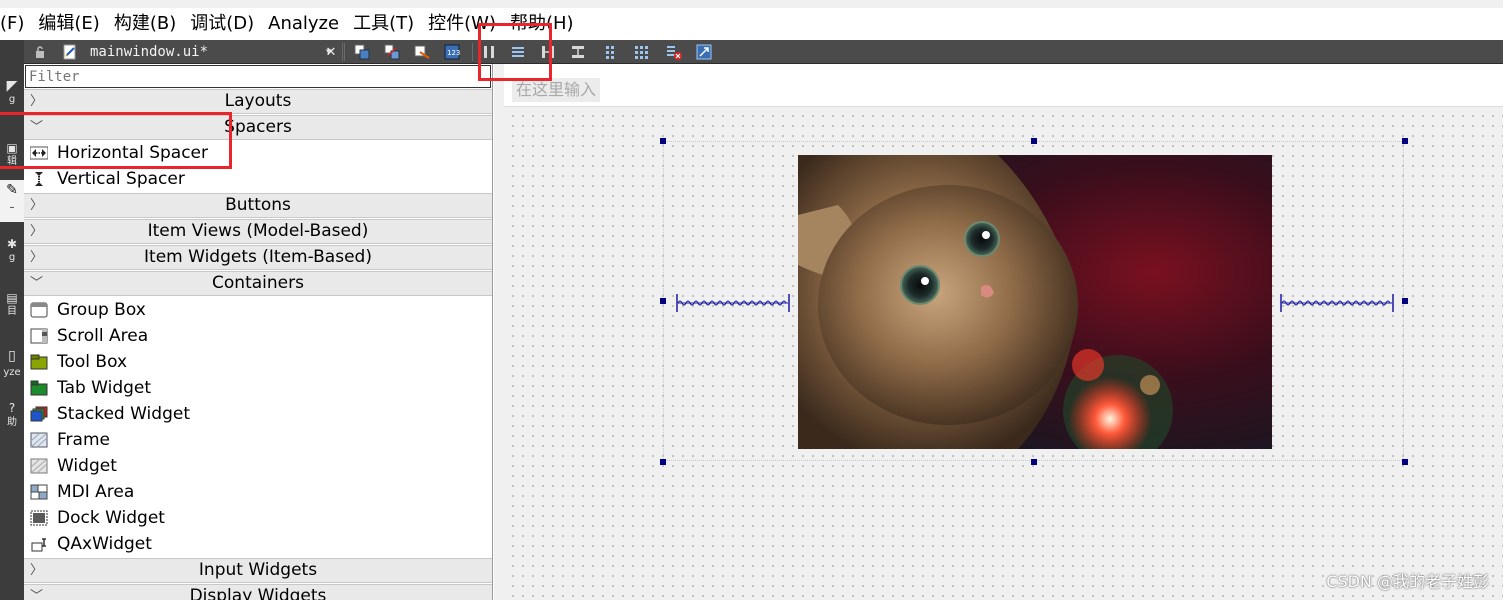 The width and height of the screenshot is (1503, 600). What do you see at coordinates (258, 283) in the screenshot?
I see `category-containers: ﹀ Containers` at bounding box center [258, 283].